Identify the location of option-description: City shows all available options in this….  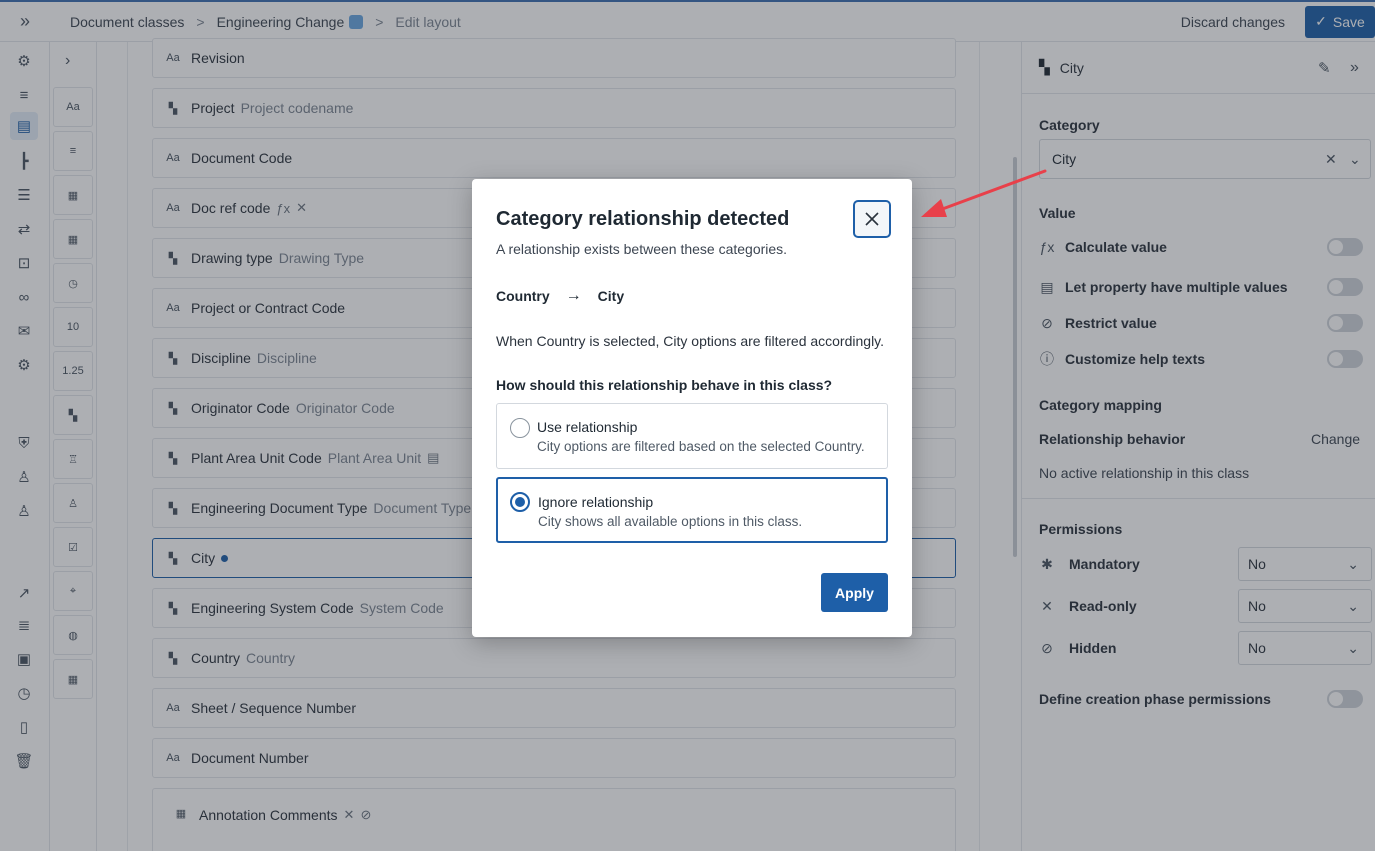
(670, 521).